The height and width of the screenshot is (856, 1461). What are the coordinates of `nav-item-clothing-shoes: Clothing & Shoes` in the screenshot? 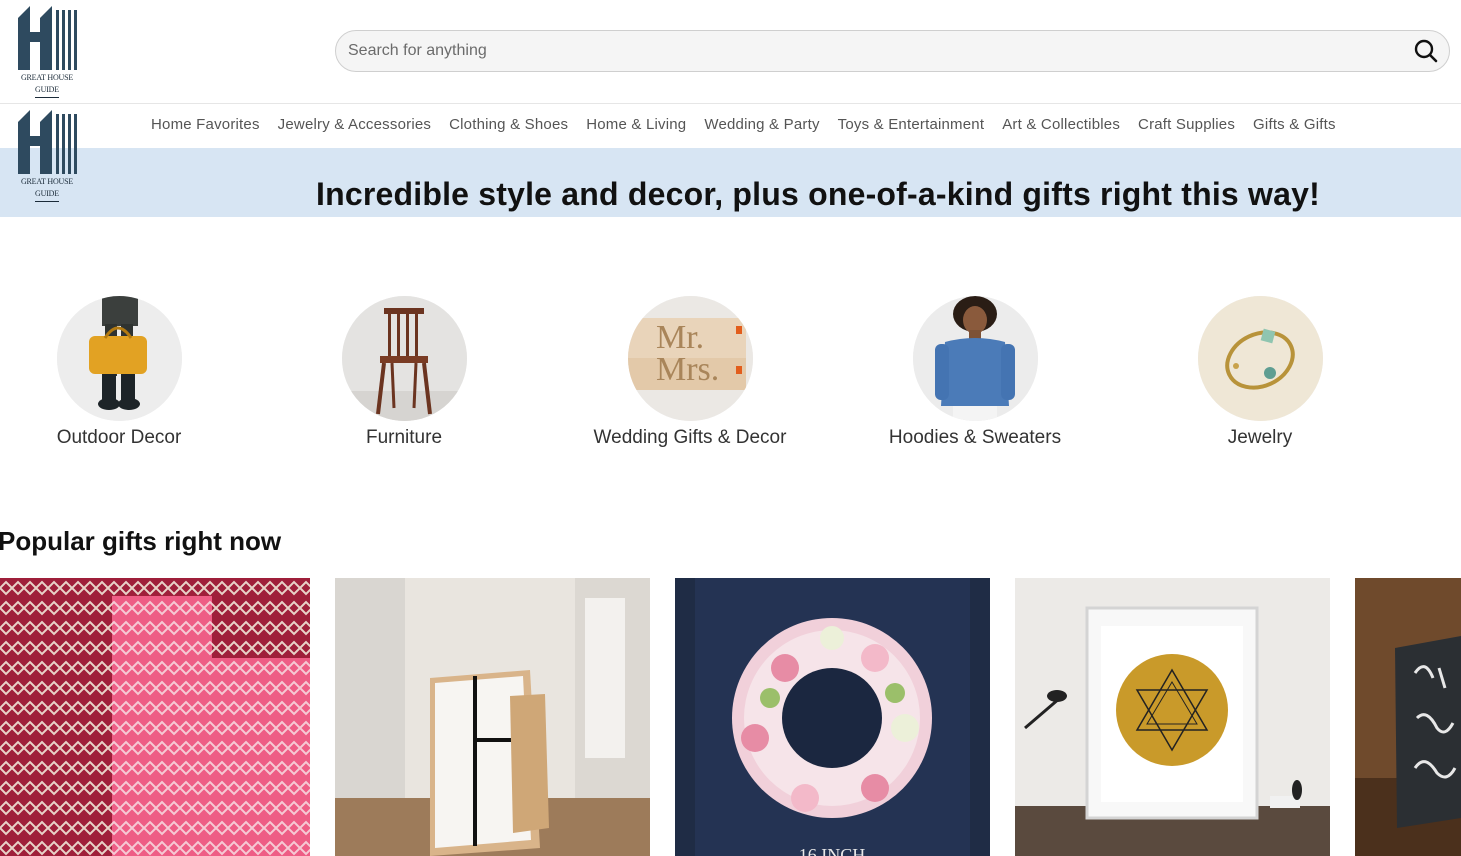 It's located at (508, 124).